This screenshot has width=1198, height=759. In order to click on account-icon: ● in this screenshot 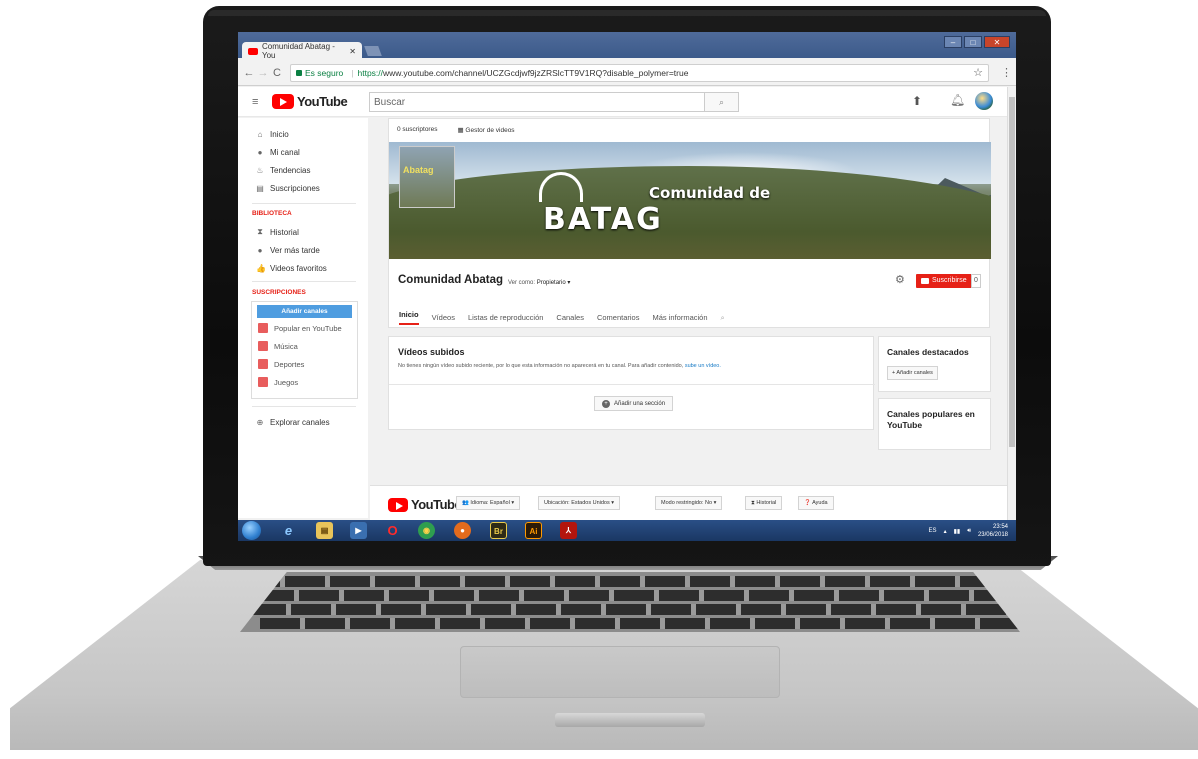, I will do `click(260, 152)`.